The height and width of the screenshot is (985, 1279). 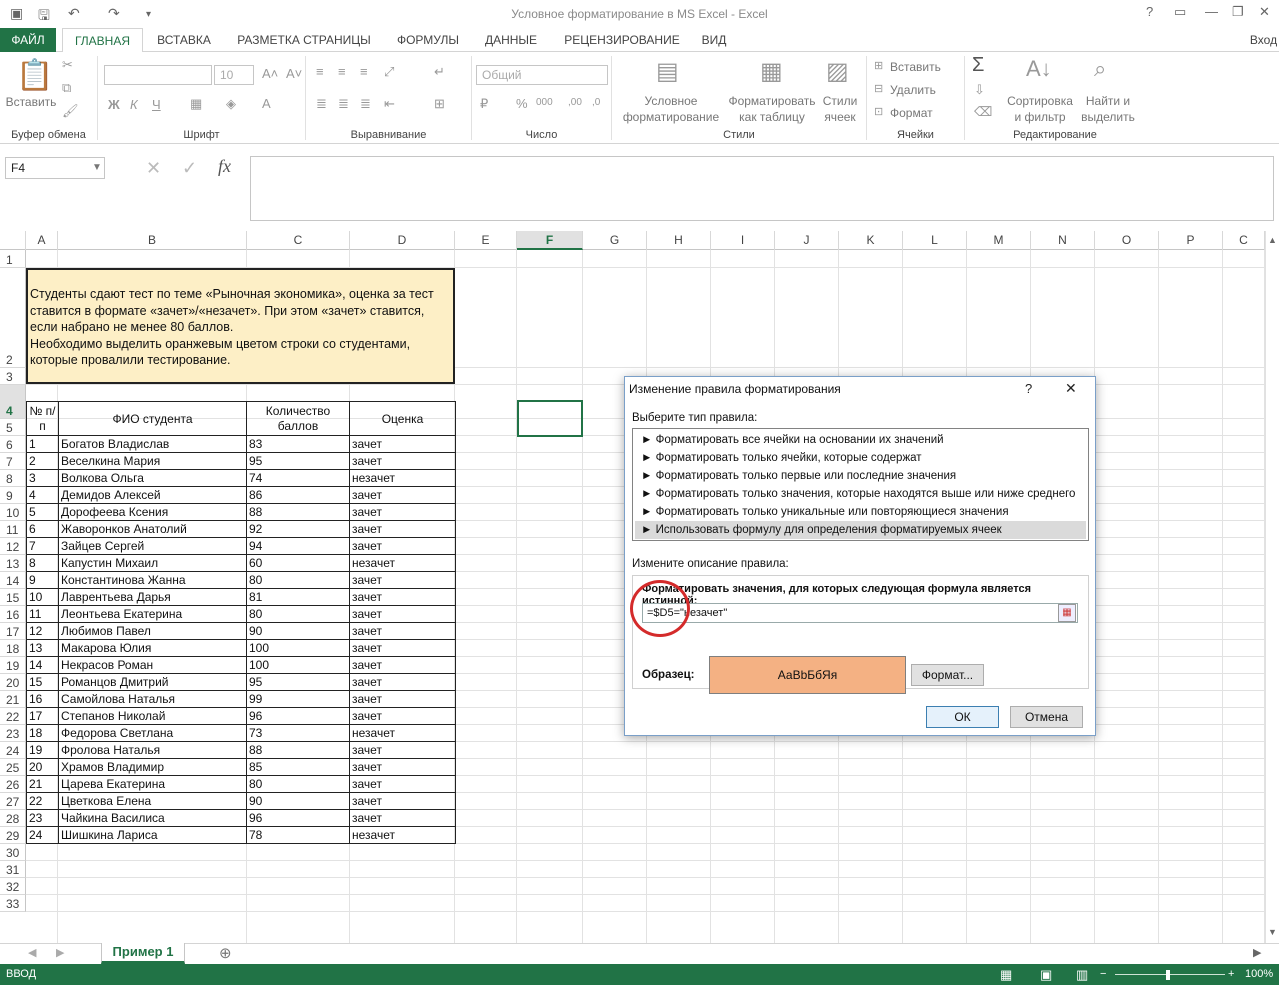 I want to click on close-window-icon: ✕, so click(x=1264, y=12).